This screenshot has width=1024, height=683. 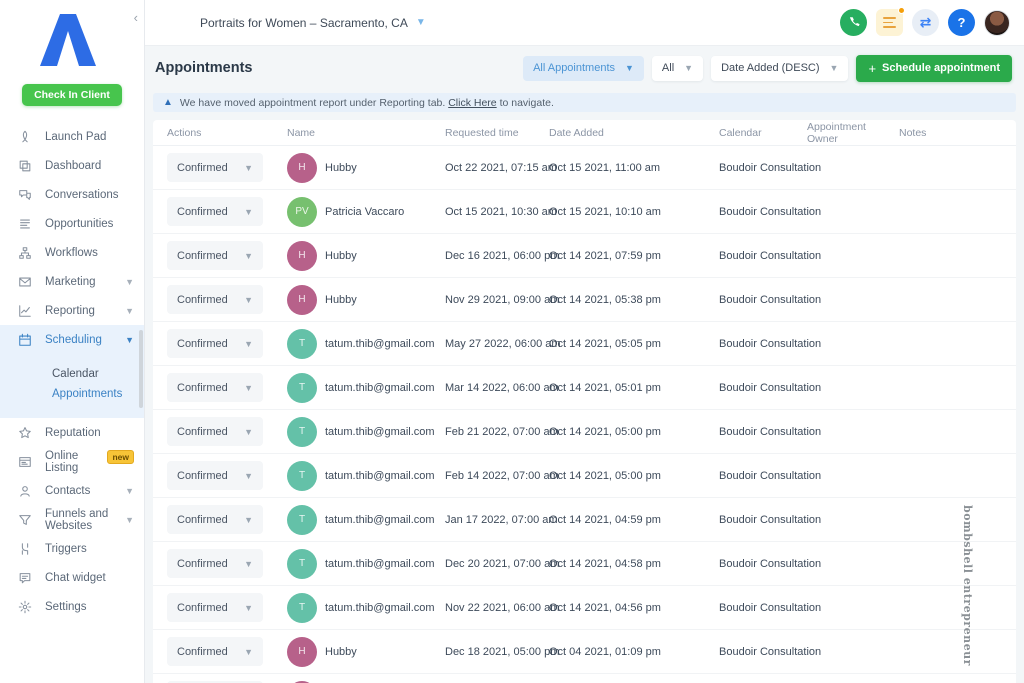 What do you see at coordinates (25, 578) in the screenshot?
I see `chat-icon` at bounding box center [25, 578].